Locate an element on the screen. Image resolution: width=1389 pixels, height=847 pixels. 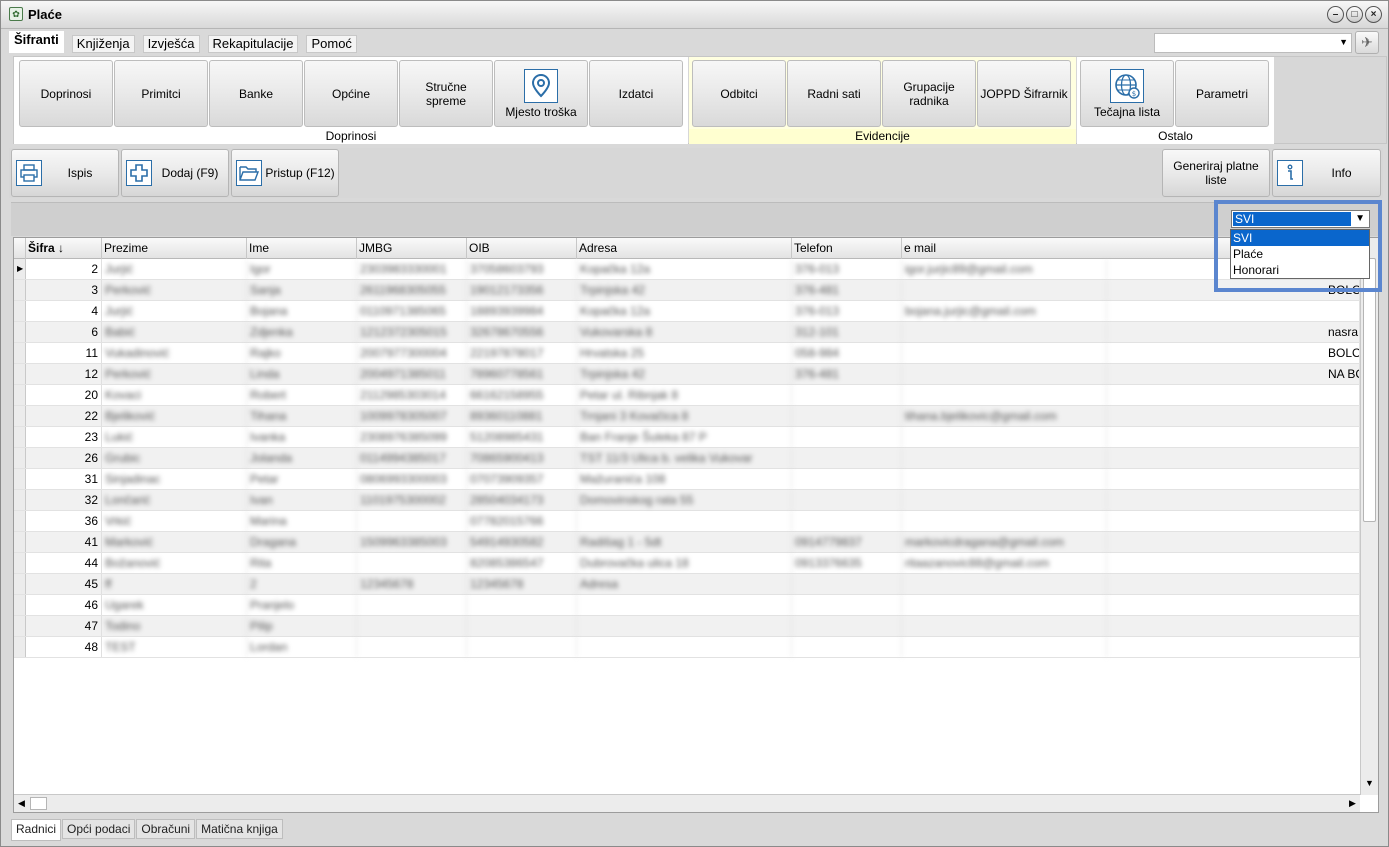
cell-prezime: Perković is located at coordinates (174, 374).